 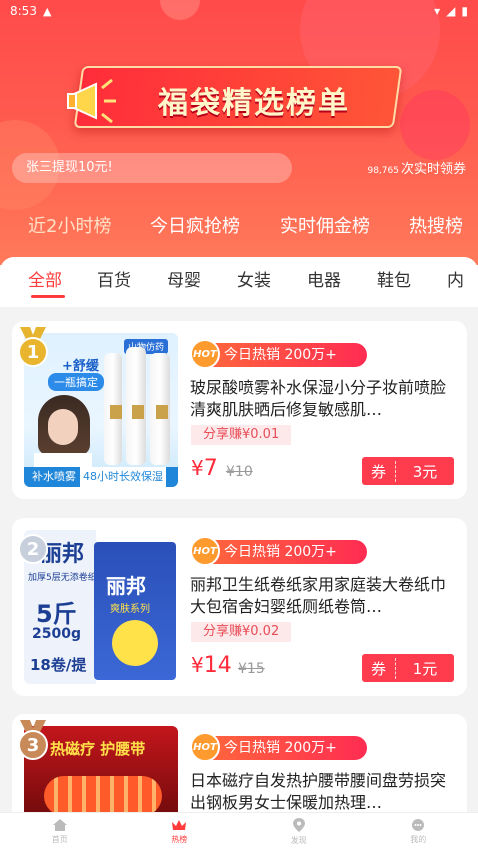 What do you see at coordinates (33, 745) in the screenshot?
I see `rank-badge: 3` at bounding box center [33, 745].